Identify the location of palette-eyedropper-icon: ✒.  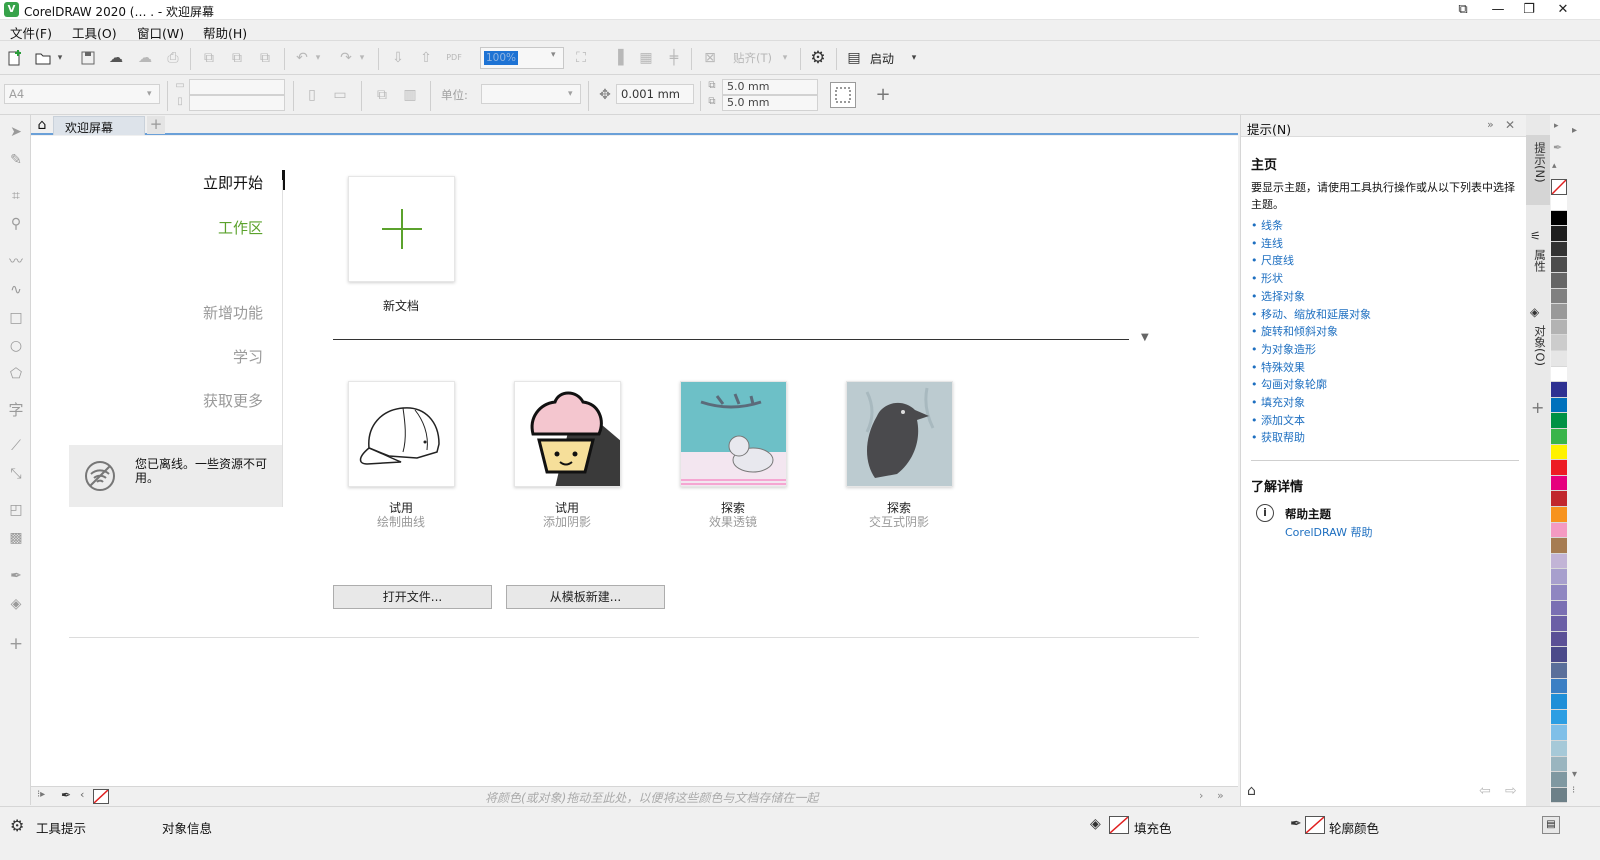
(66, 795).